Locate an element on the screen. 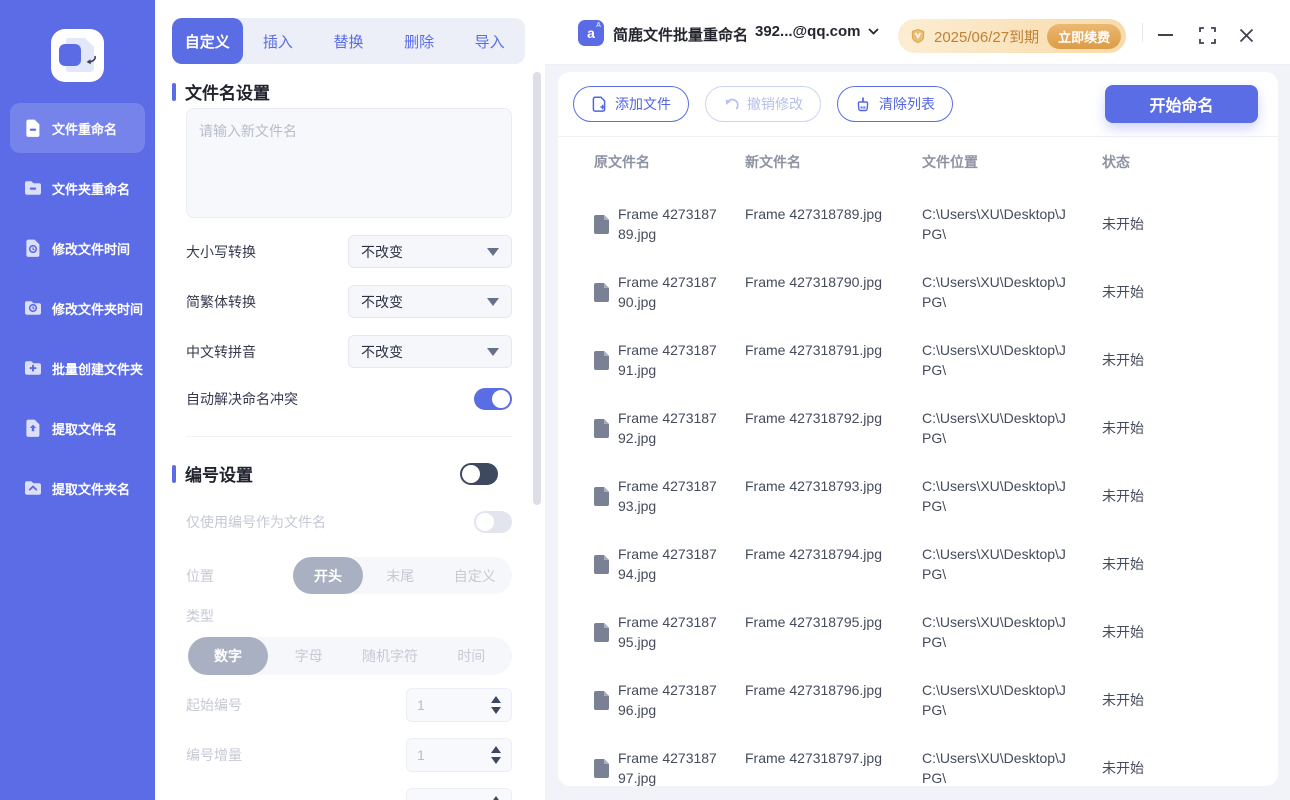  segment-option-字母: 字母 is located at coordinates (308, 656).